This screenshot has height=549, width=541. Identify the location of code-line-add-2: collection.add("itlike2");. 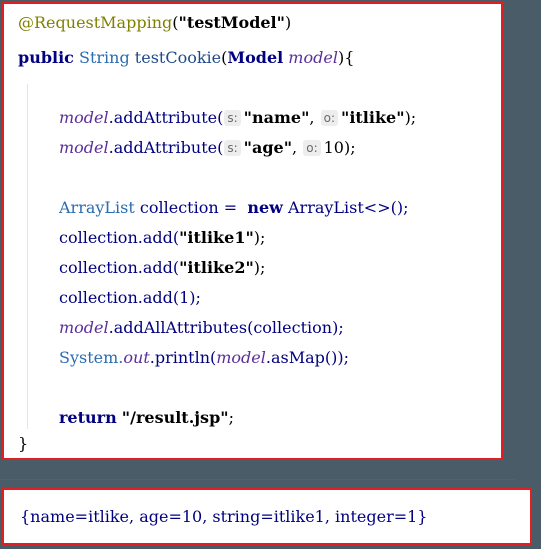
(162, 268).